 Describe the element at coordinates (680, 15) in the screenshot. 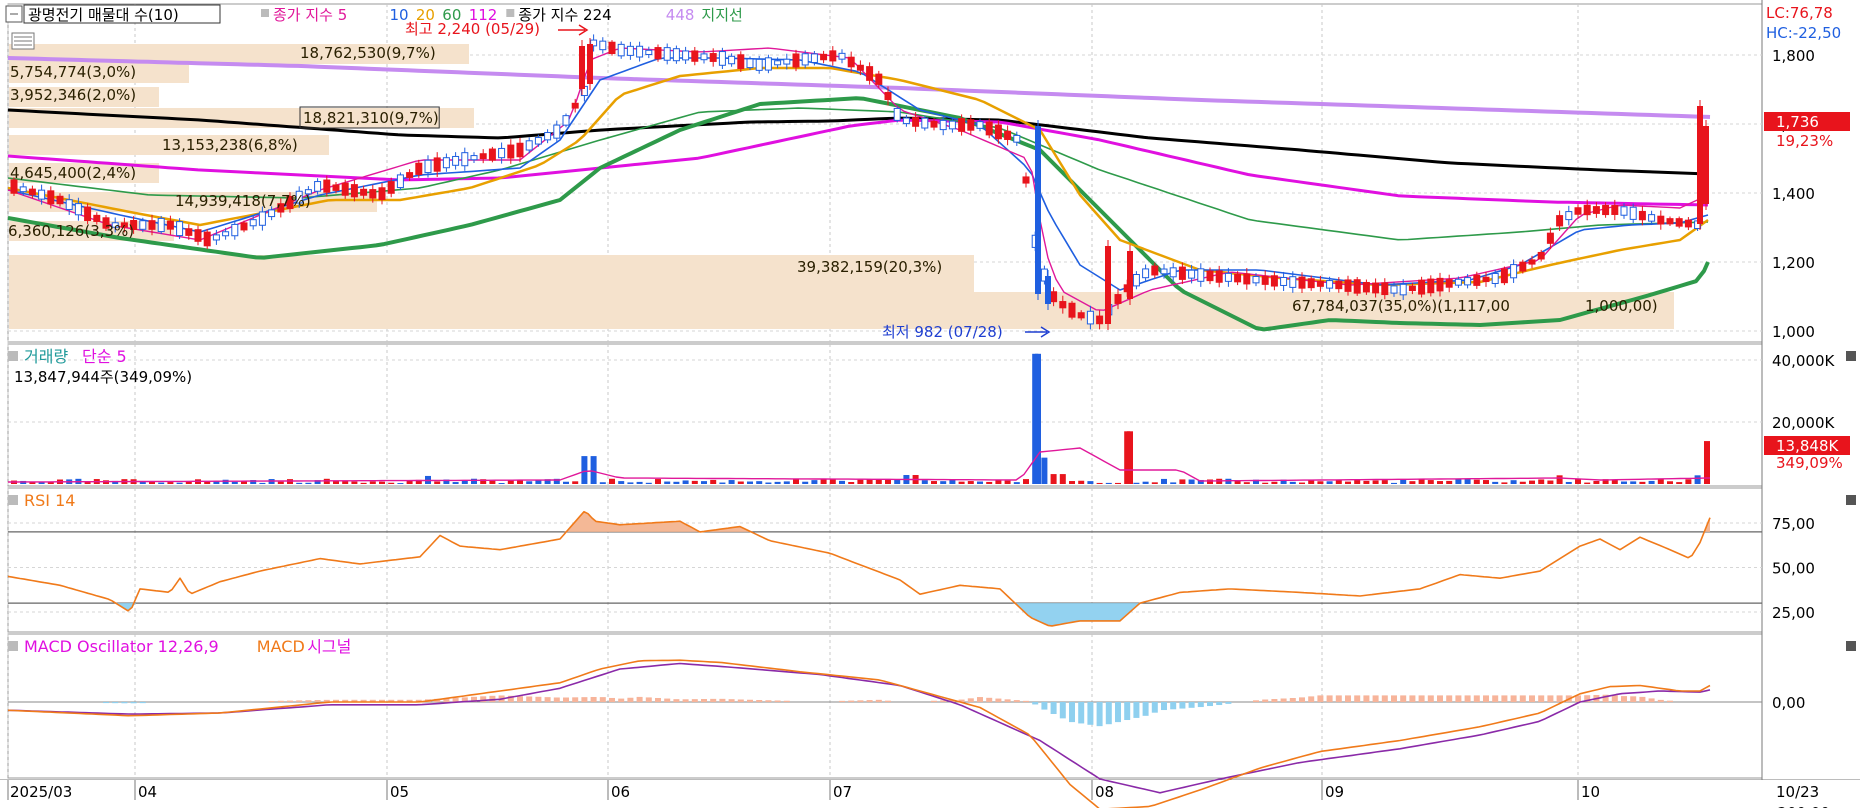

I see `price-legend-item: 448` at that location.